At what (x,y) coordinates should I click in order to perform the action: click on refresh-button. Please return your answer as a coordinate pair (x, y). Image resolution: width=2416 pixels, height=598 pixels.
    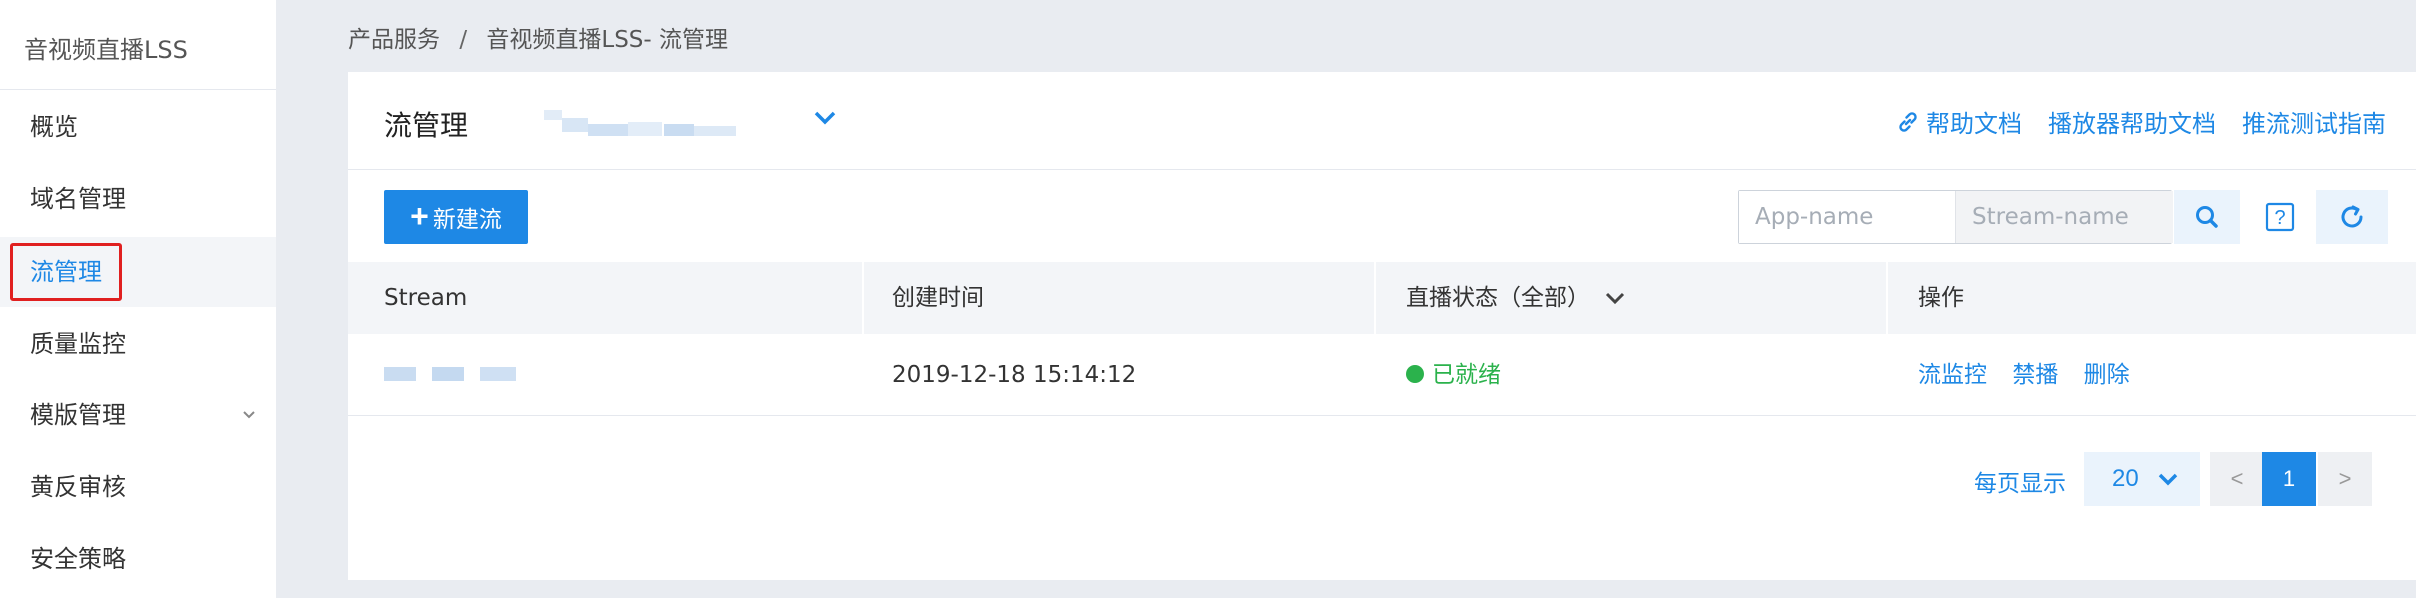
    Looking at the image, I should click on (2352, 217).